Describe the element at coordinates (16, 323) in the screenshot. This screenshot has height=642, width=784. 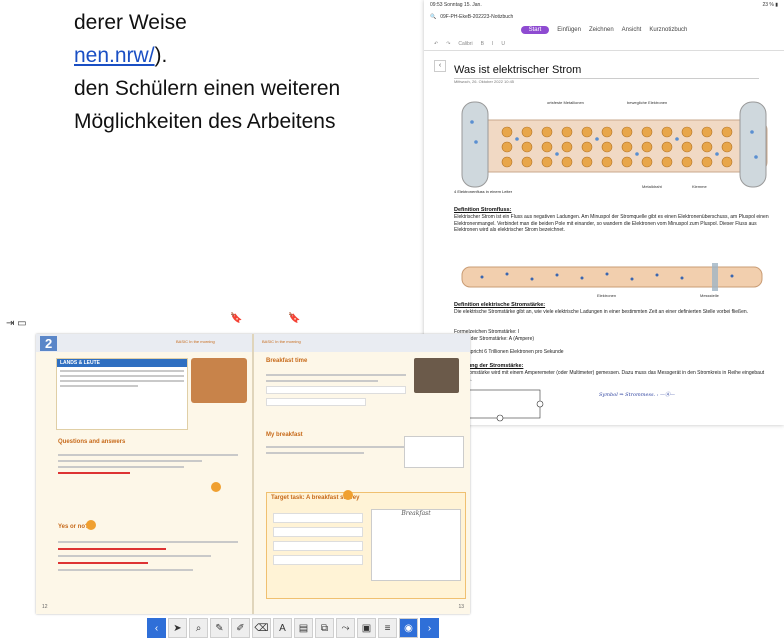
I see `sidebar-toggle-icon: ⇥ ▭` at that location.